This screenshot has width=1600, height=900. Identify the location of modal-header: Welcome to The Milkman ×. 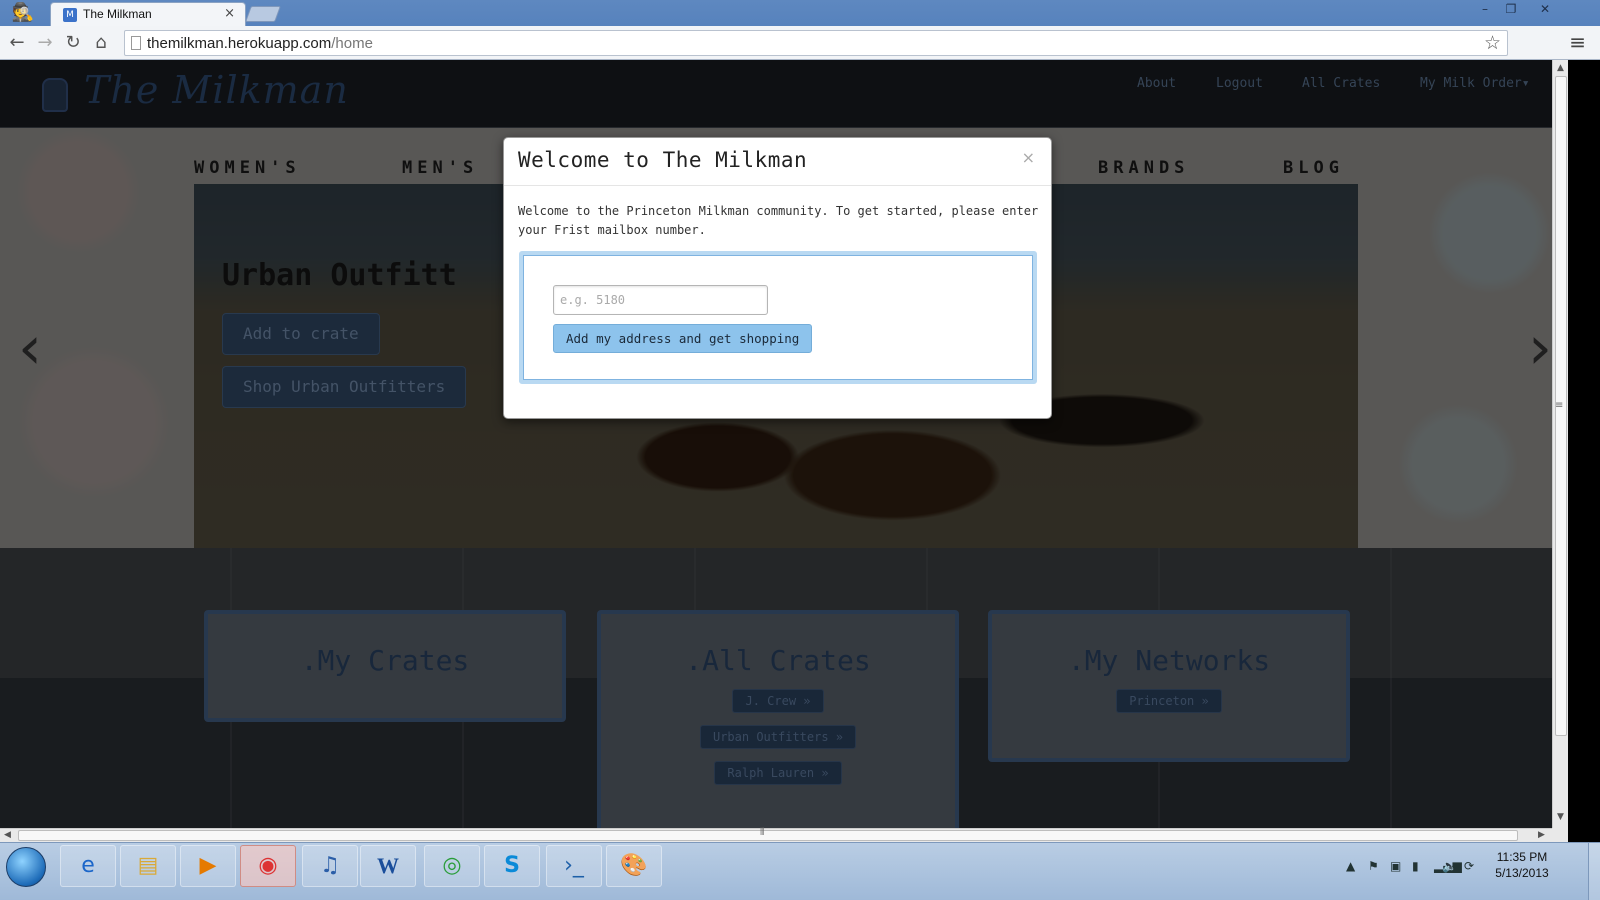
(777, 162).